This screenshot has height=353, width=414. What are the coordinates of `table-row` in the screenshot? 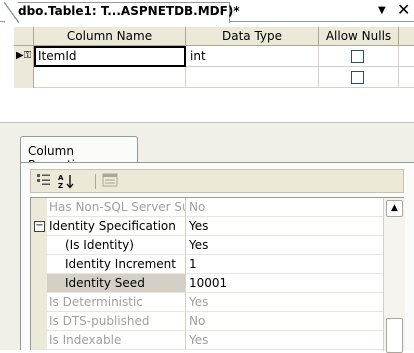 It's located at (214, 77).